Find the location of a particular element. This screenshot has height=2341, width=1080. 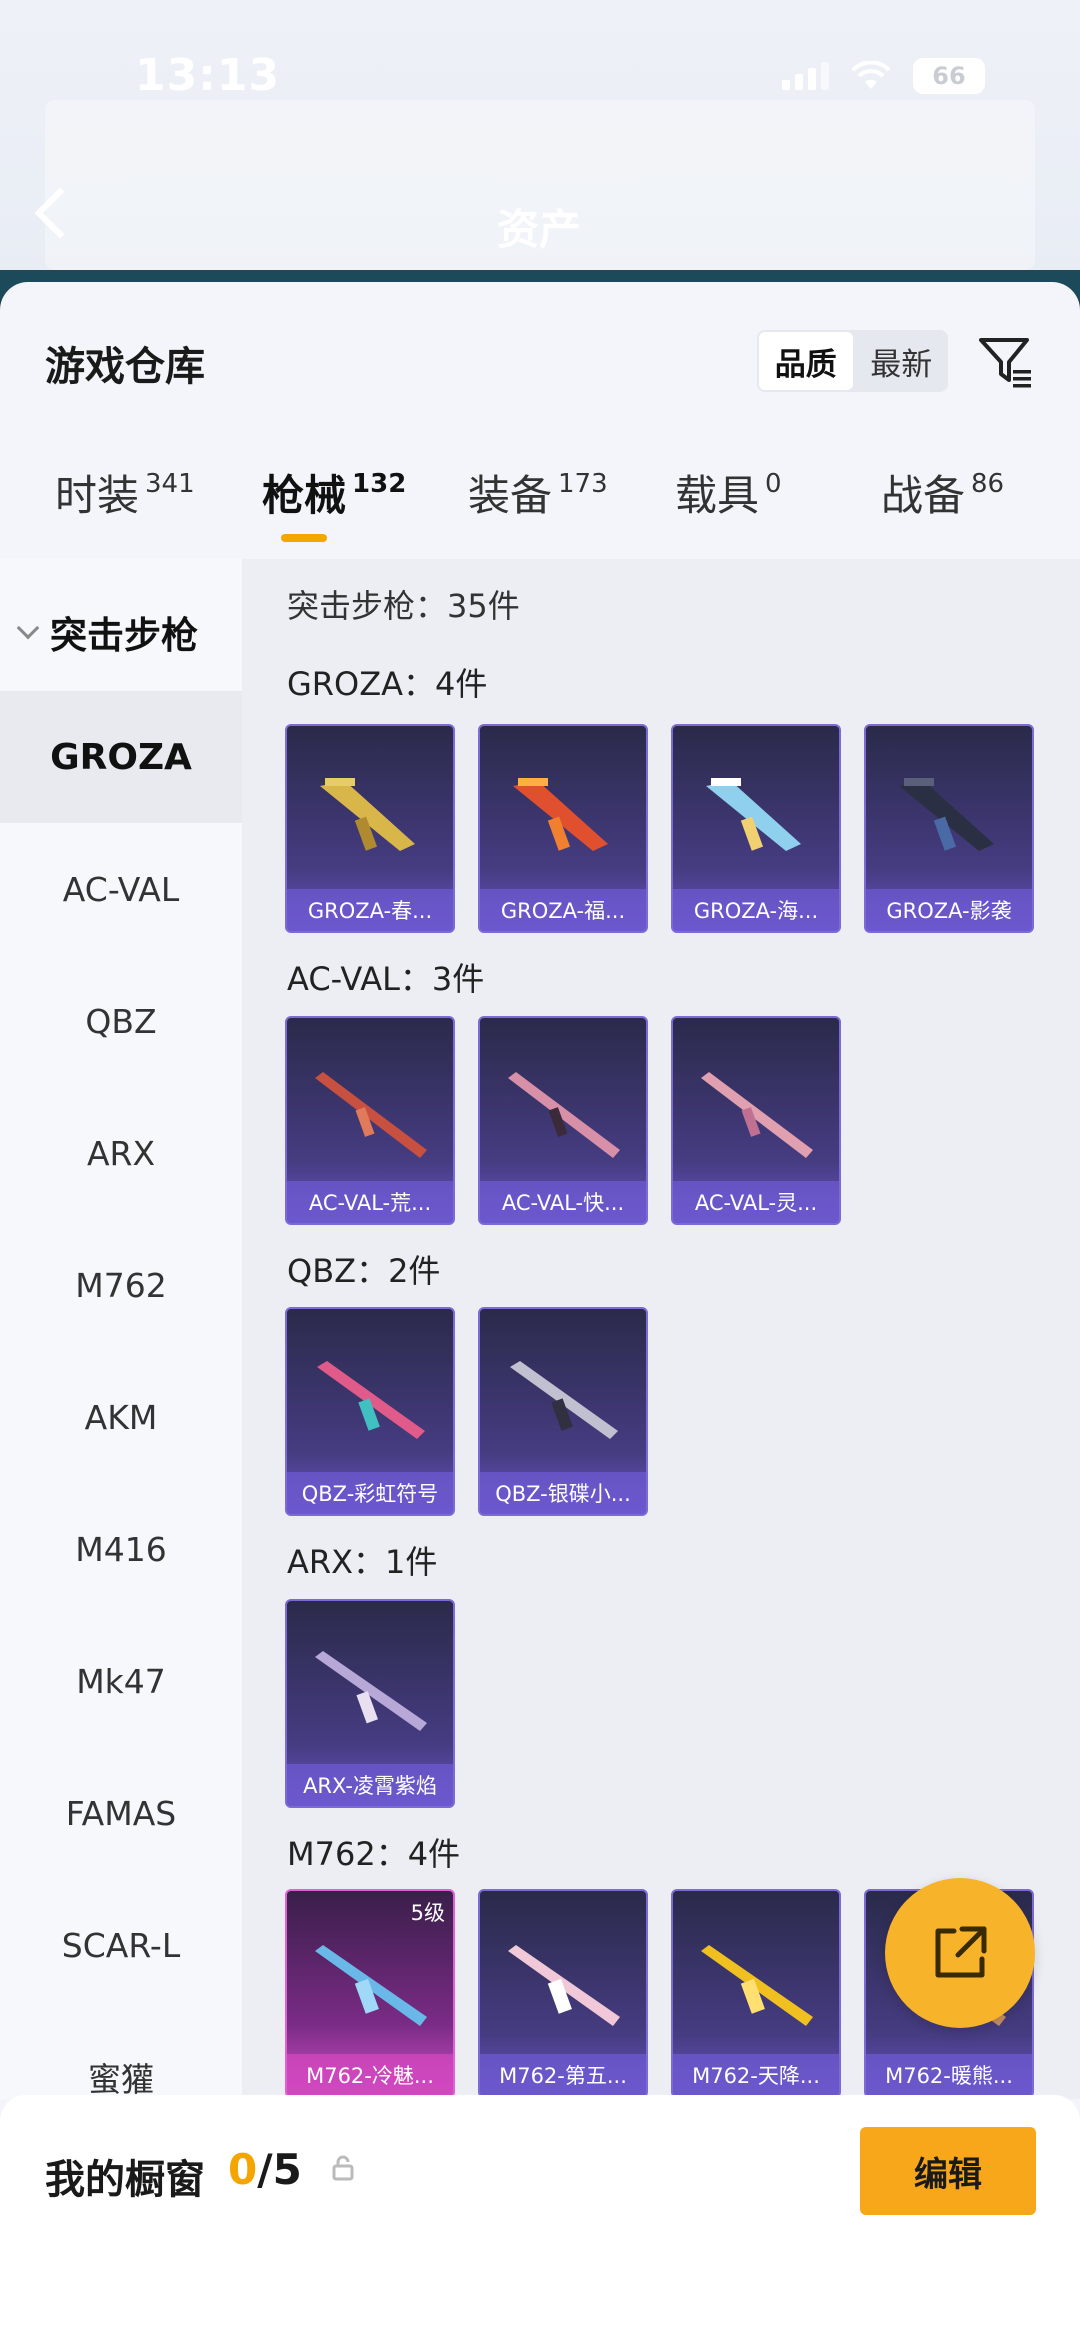

item-grid: ARX-凌霄紫焰 is located at coordinates (370, 1703).